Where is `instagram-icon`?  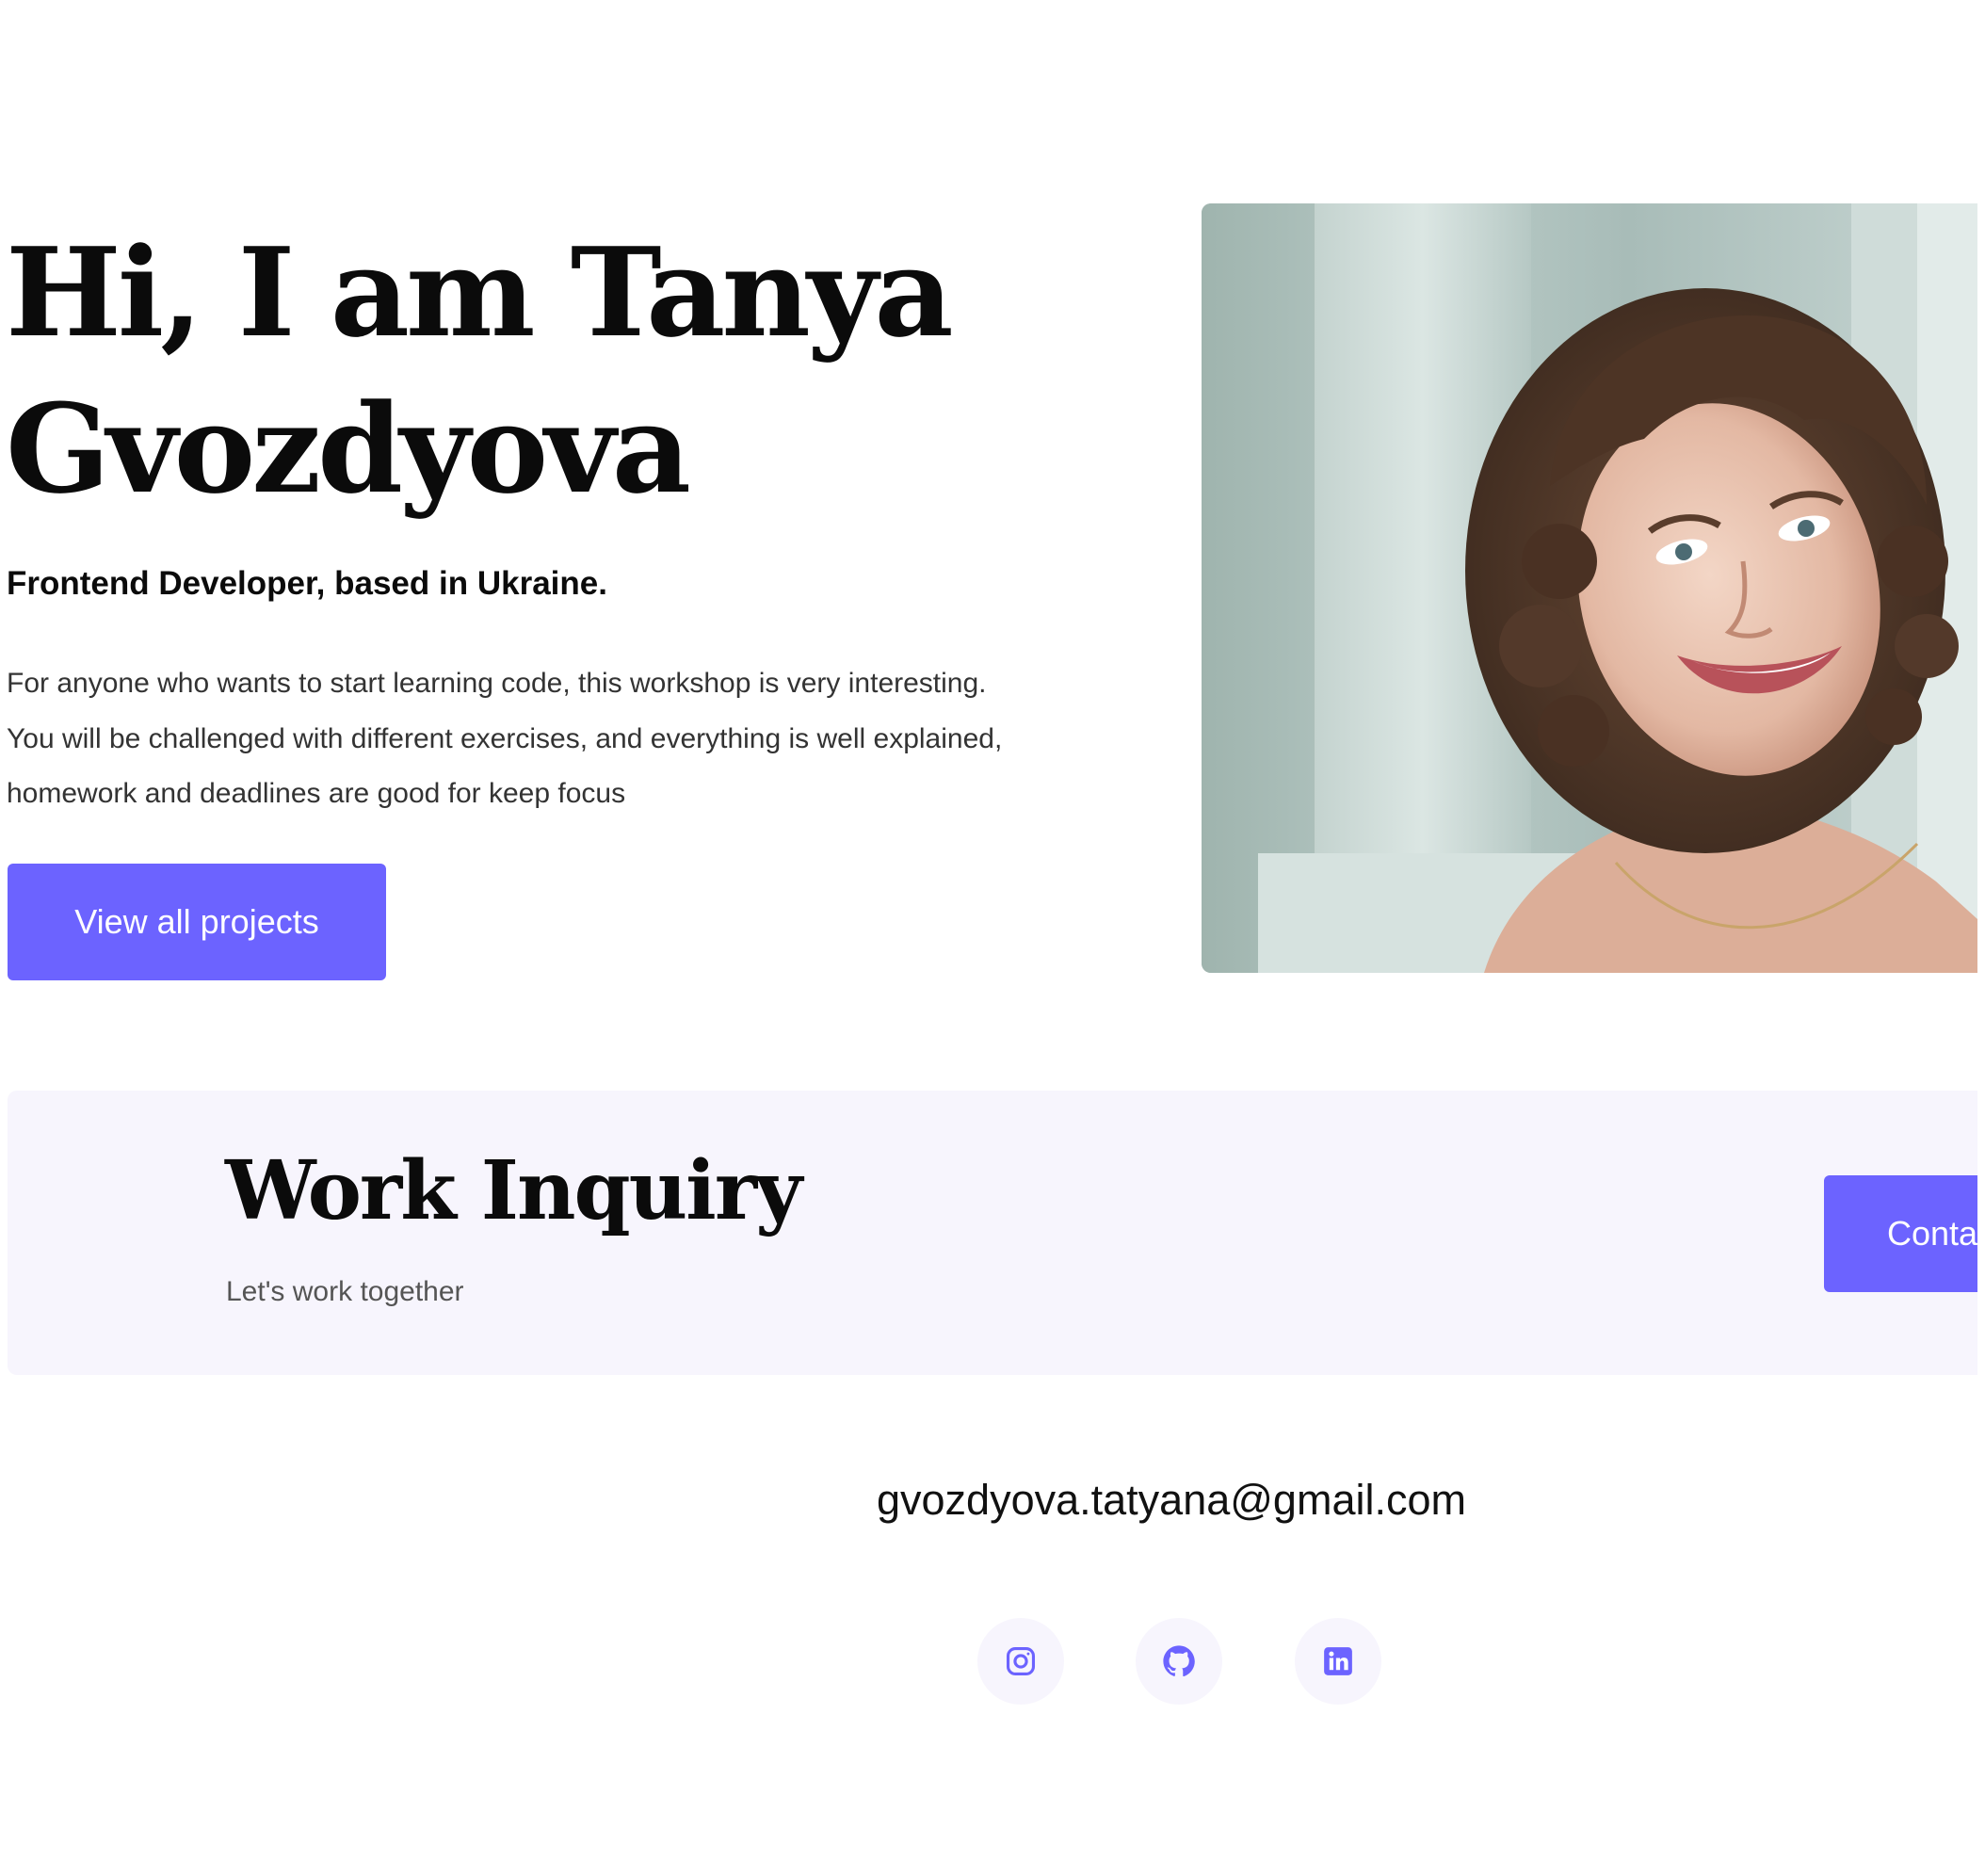
instagram-icon is located at coordinates (1021, 1661).